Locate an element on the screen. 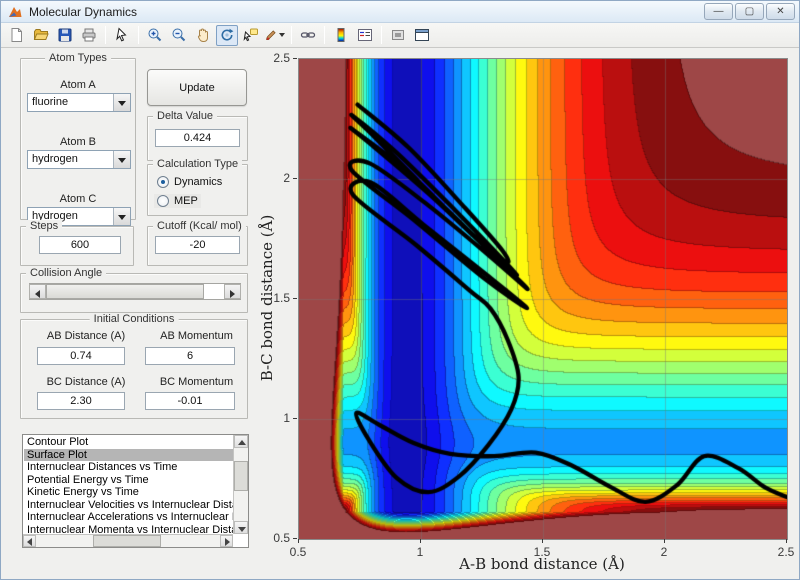 This screenshot has width=800, height=580. atom-b-dropdown: hydrogen is located at coordinates (79, 159).